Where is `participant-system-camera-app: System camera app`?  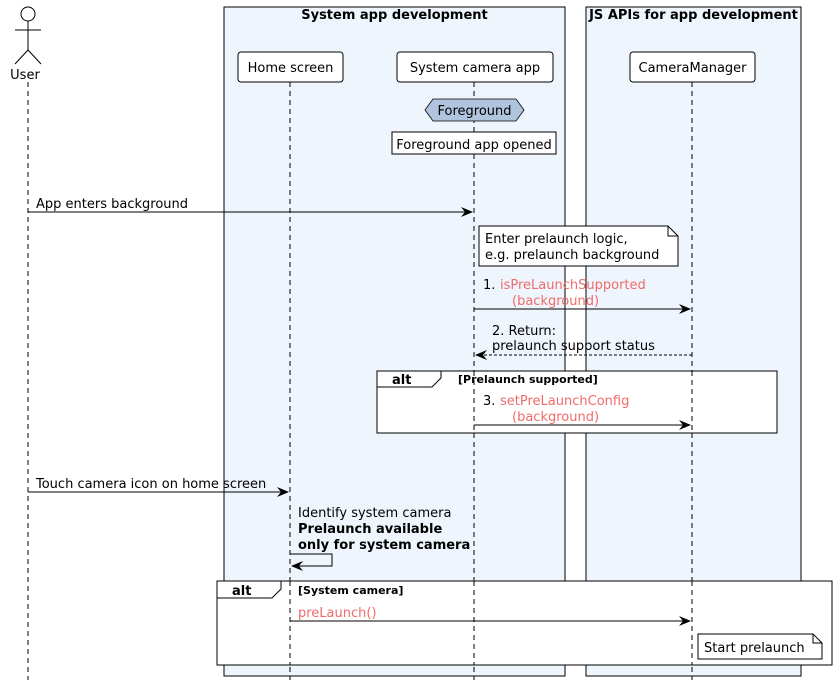
participant-system-camera-app: System camera app is located at coordinates (475, 67).